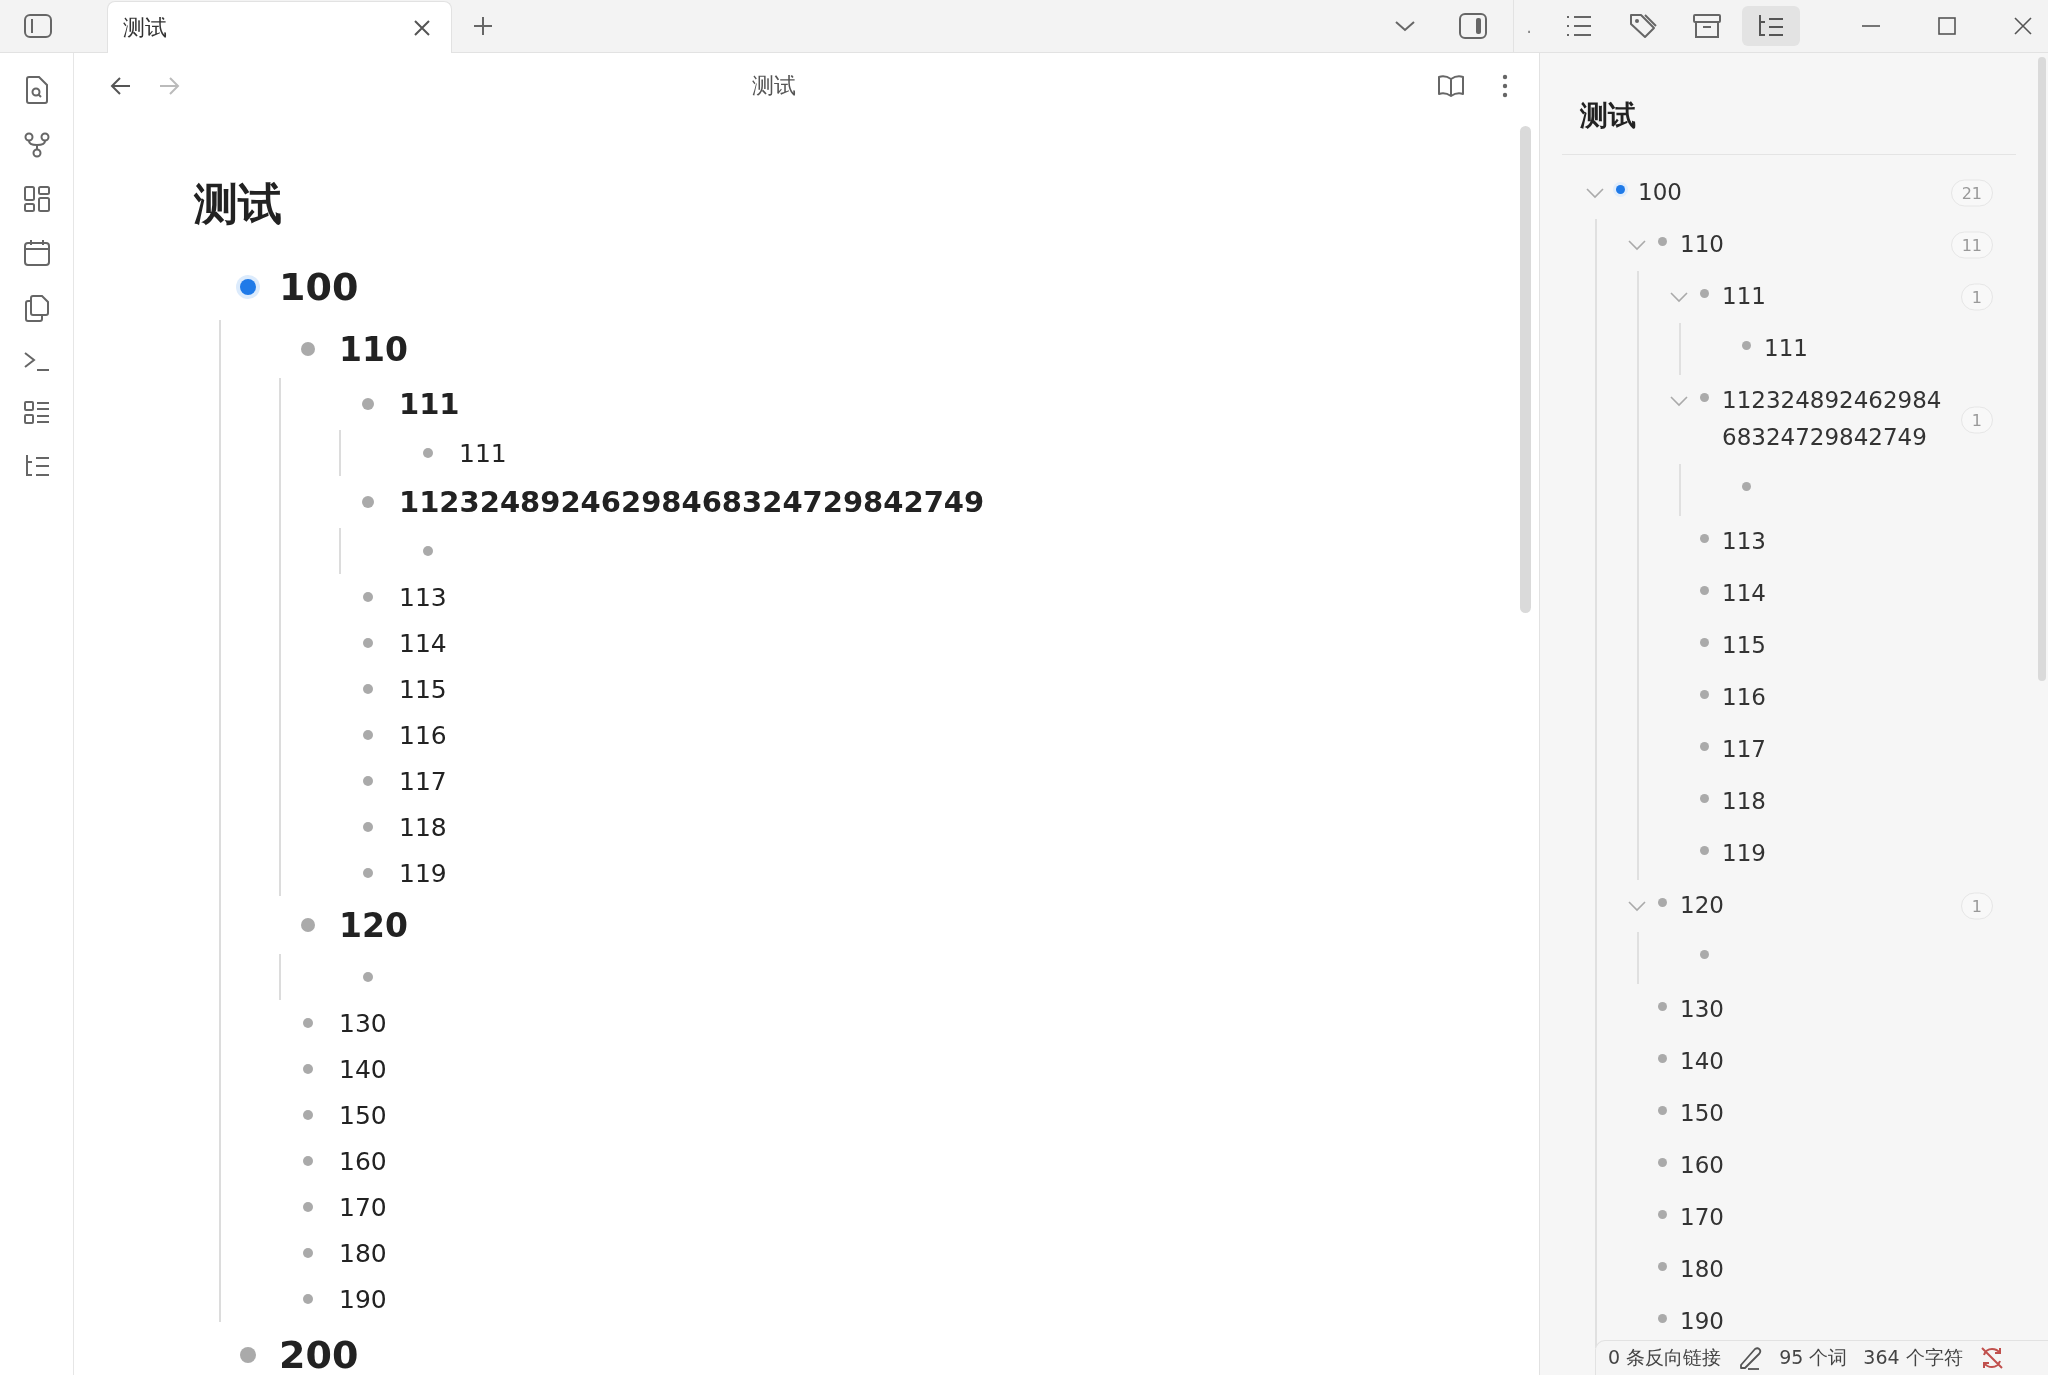  What do you see at coordinates (36, 90) in the screenshot?
I see `file-search-icon` at bounding box center [36, 90].